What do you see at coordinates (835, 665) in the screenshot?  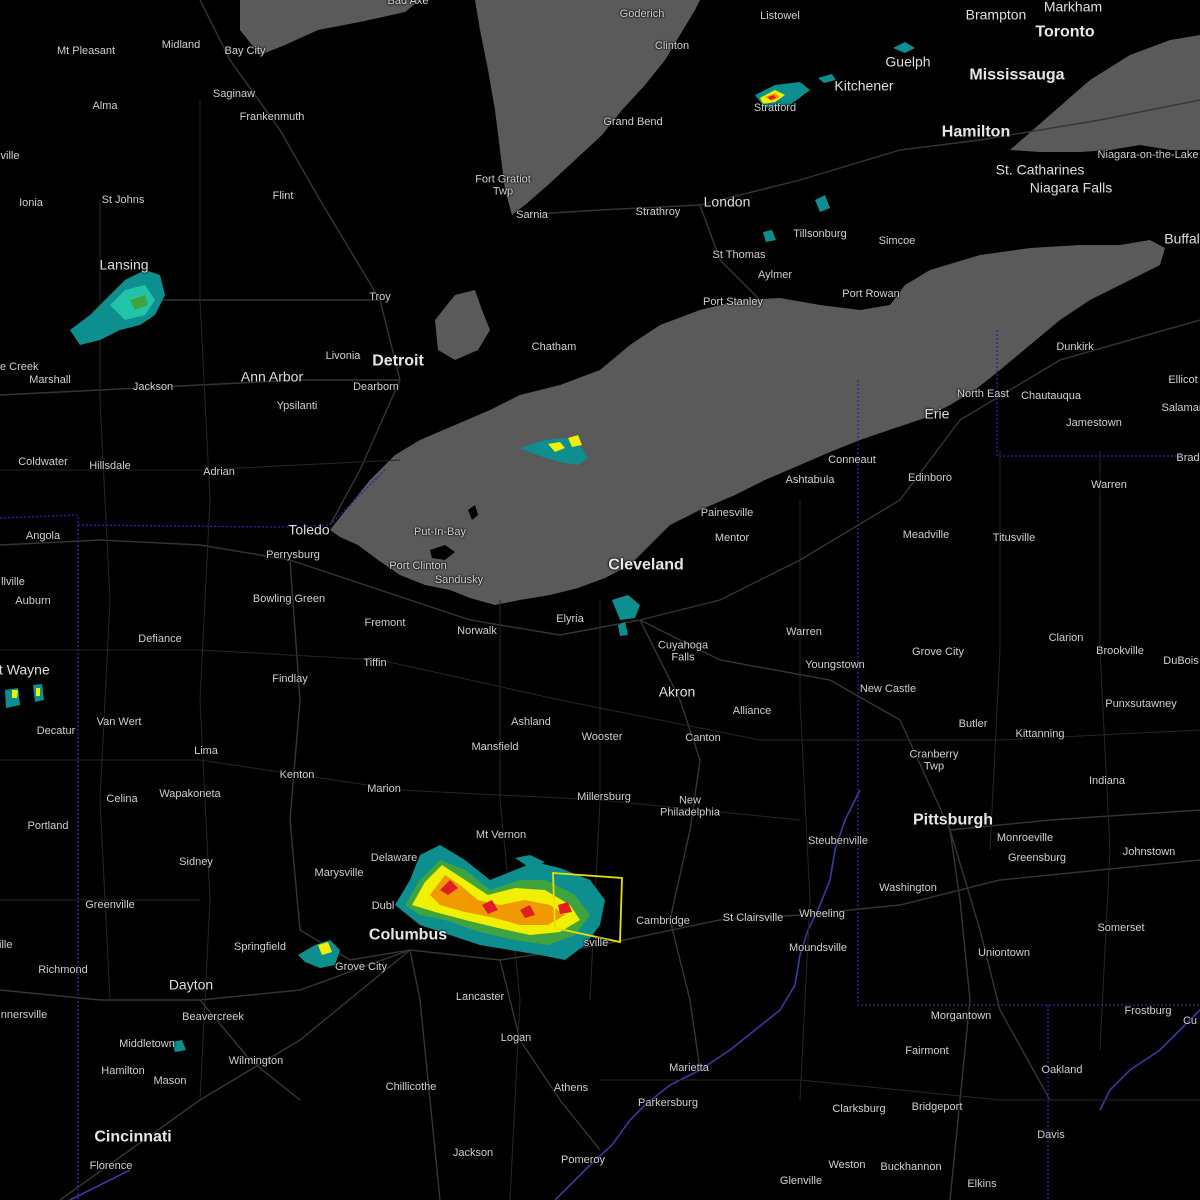 I see `city-label-youngstown: Youngstown` at bounding box center [835, 665].